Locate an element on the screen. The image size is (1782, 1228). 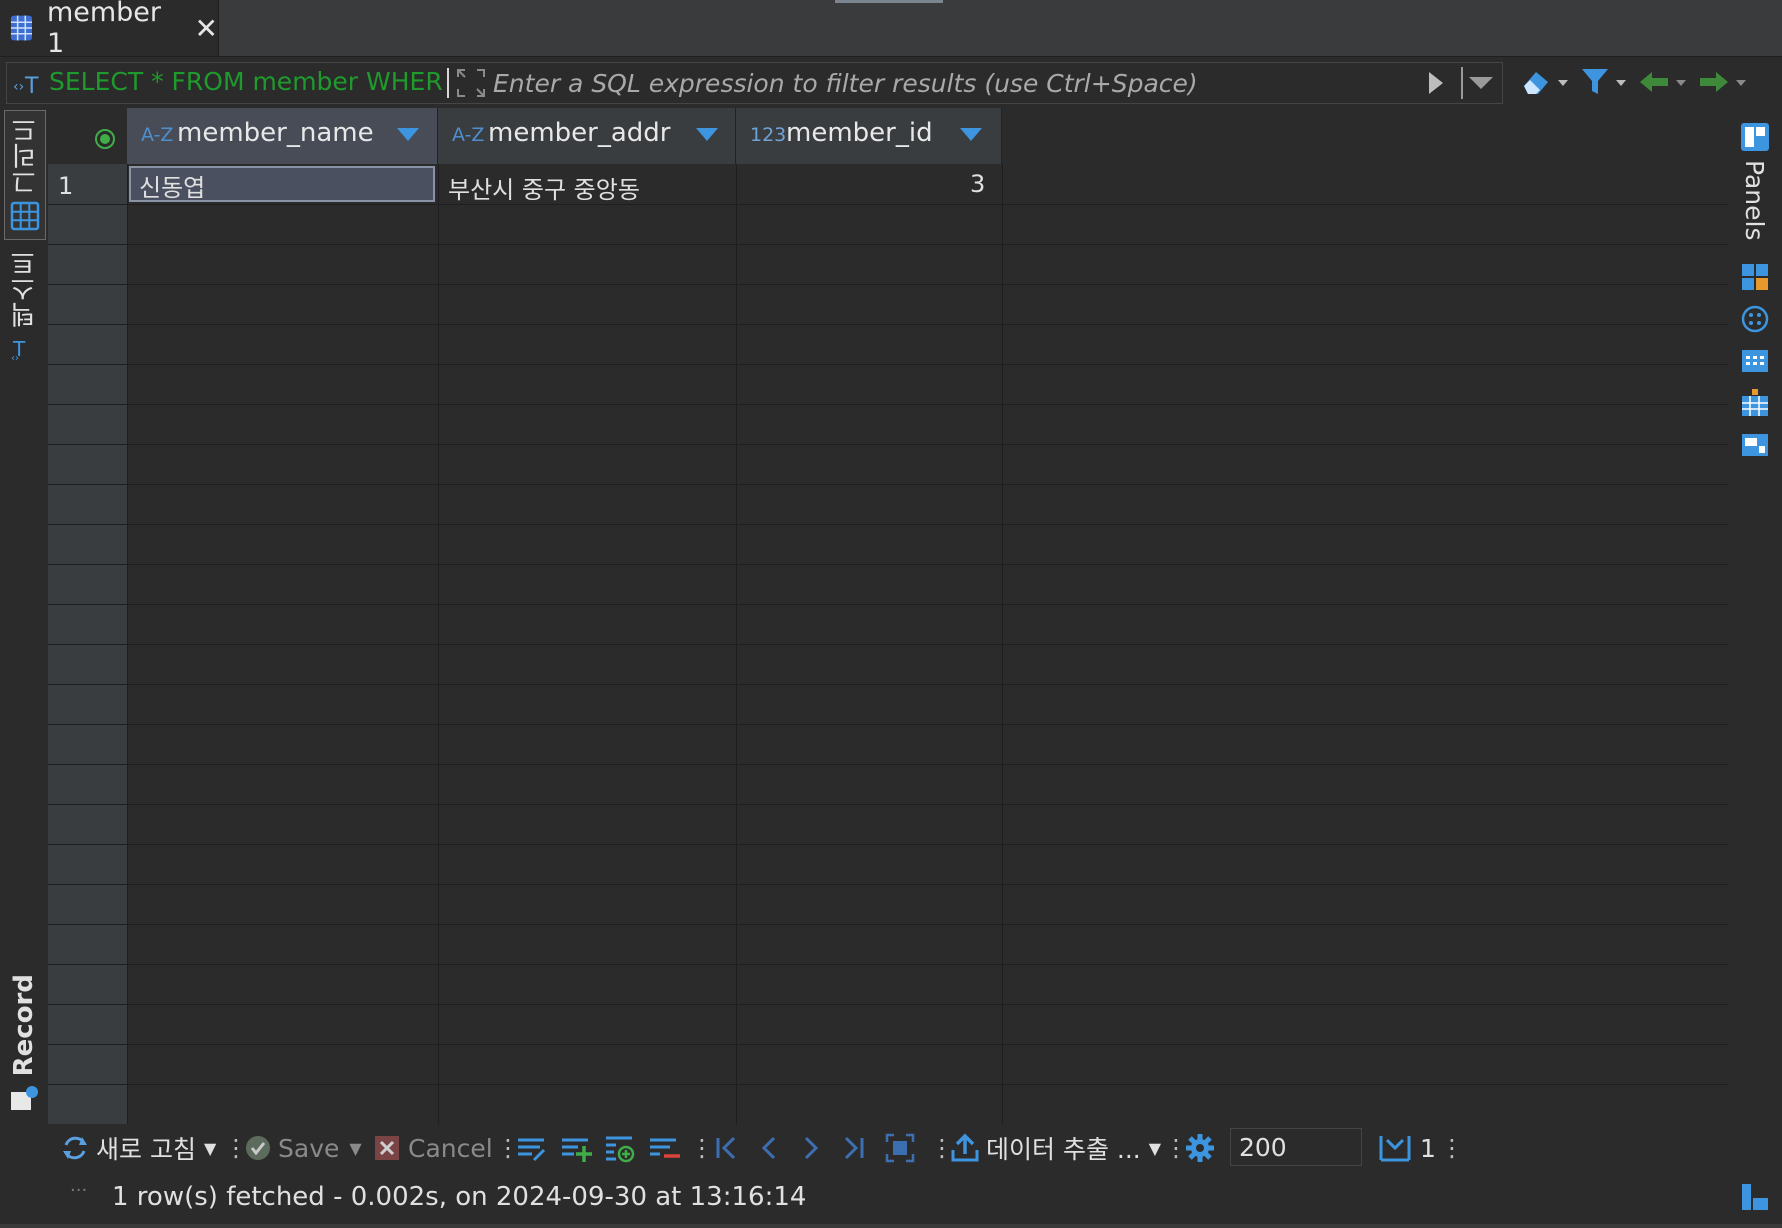
grid-icon is located at coordinates (25, 216).